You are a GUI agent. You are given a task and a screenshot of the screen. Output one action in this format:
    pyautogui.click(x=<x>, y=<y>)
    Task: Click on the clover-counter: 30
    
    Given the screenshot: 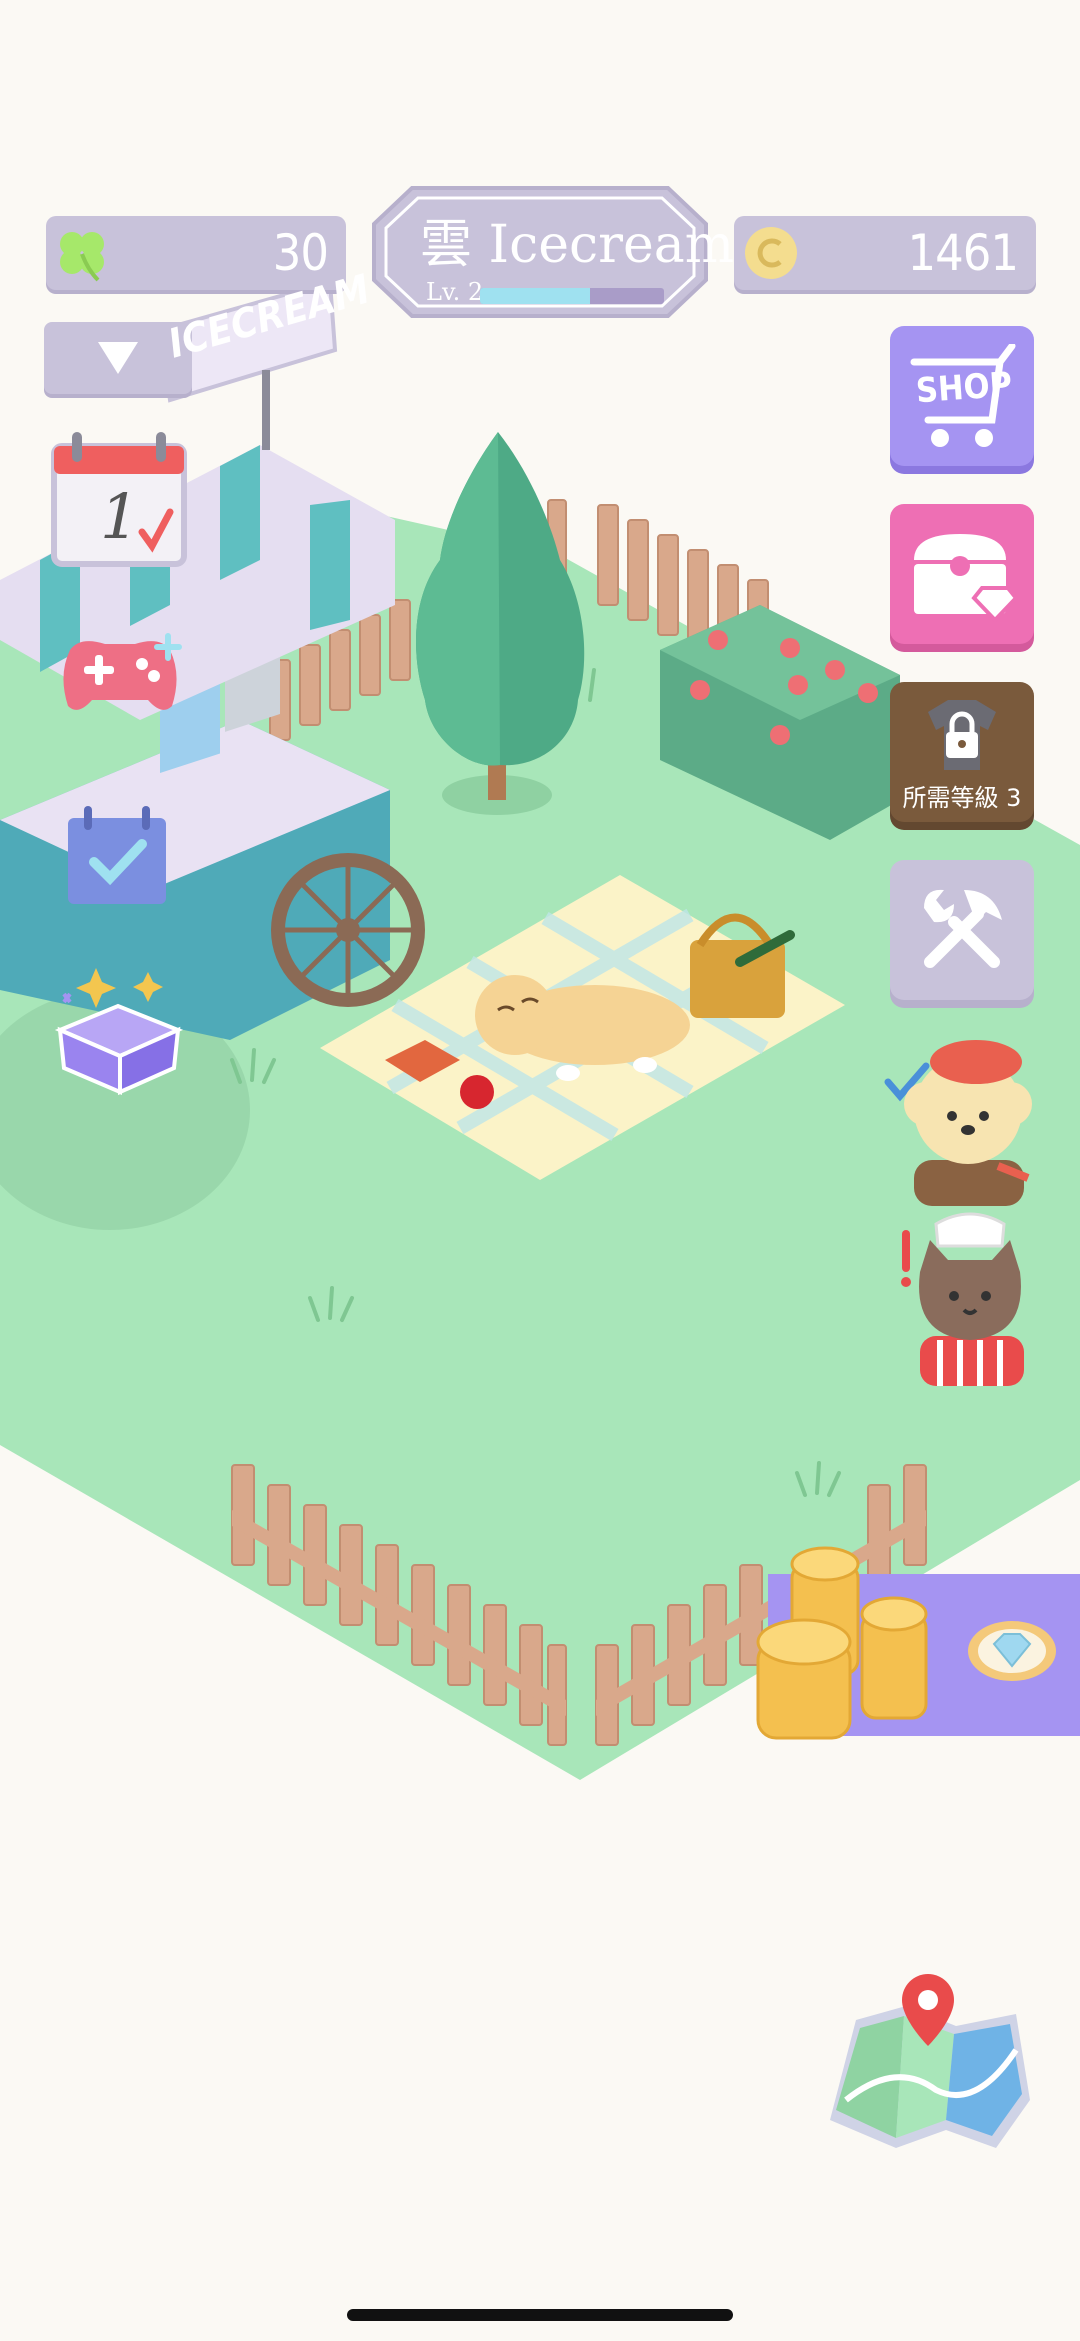 What is the action you would take?
    pyautogui.click(x=196, y=253)
    